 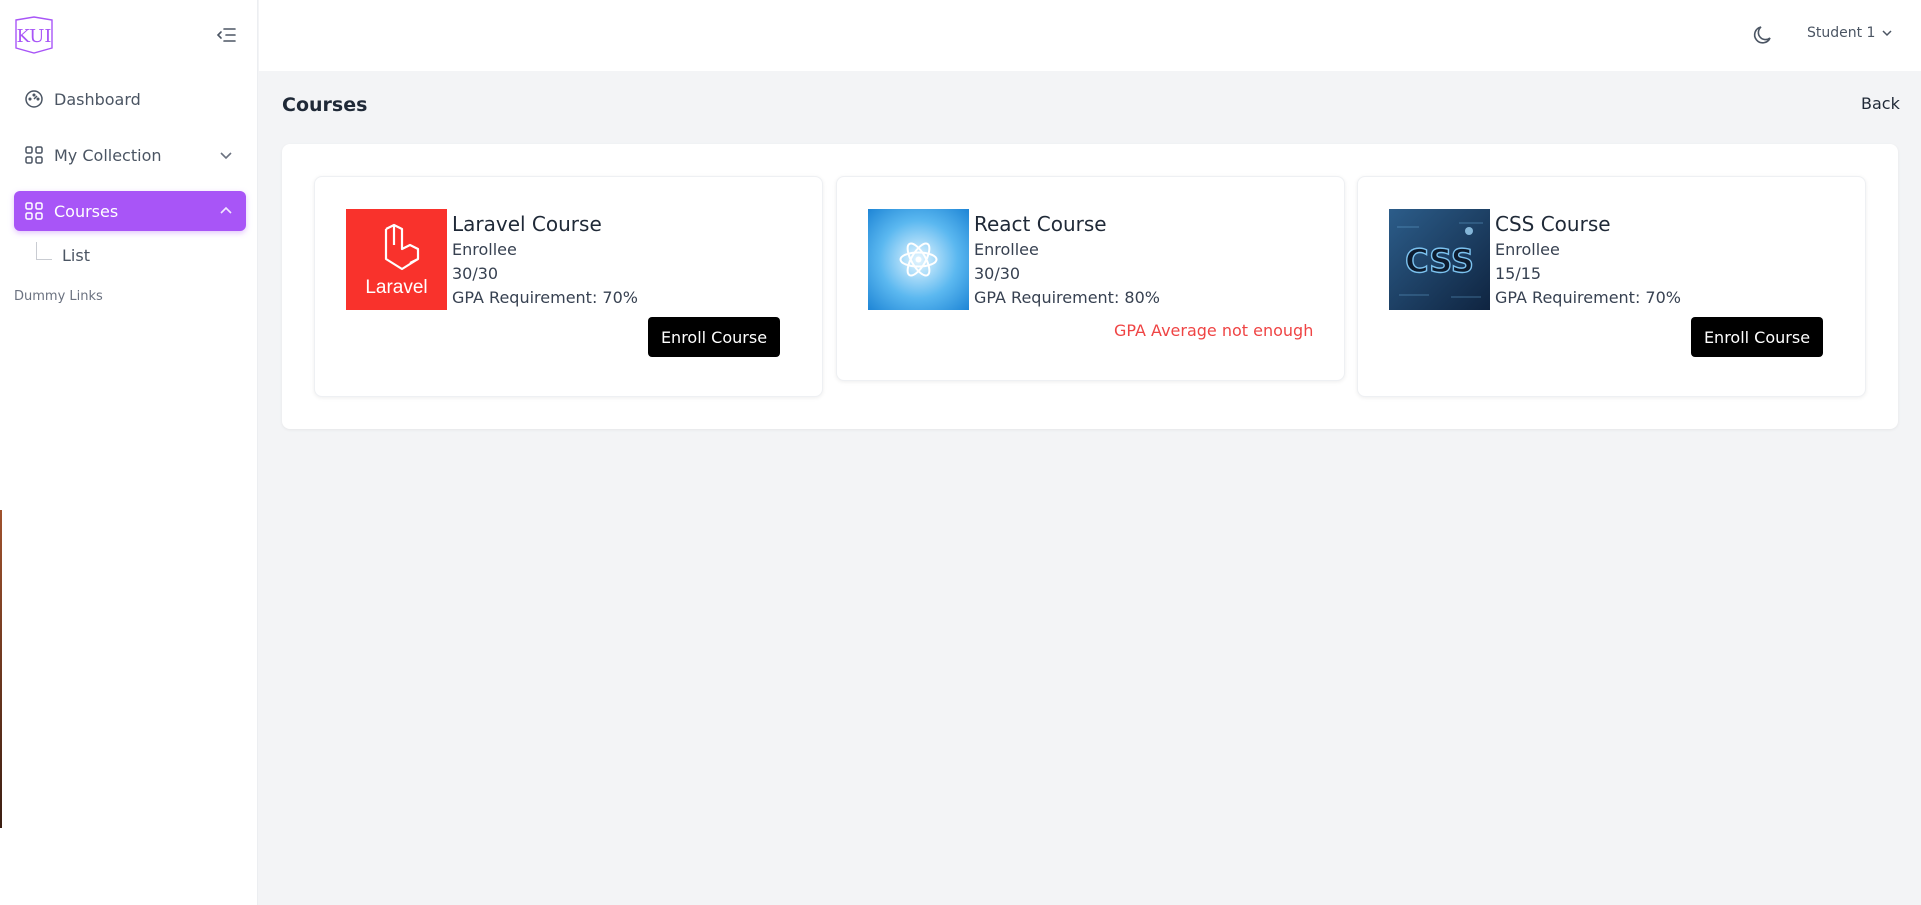 What do you see at coordinates (108, 155) in the screenshot?
I see `sidebar-item-label: My Collection` at bounding box center [108, 155].